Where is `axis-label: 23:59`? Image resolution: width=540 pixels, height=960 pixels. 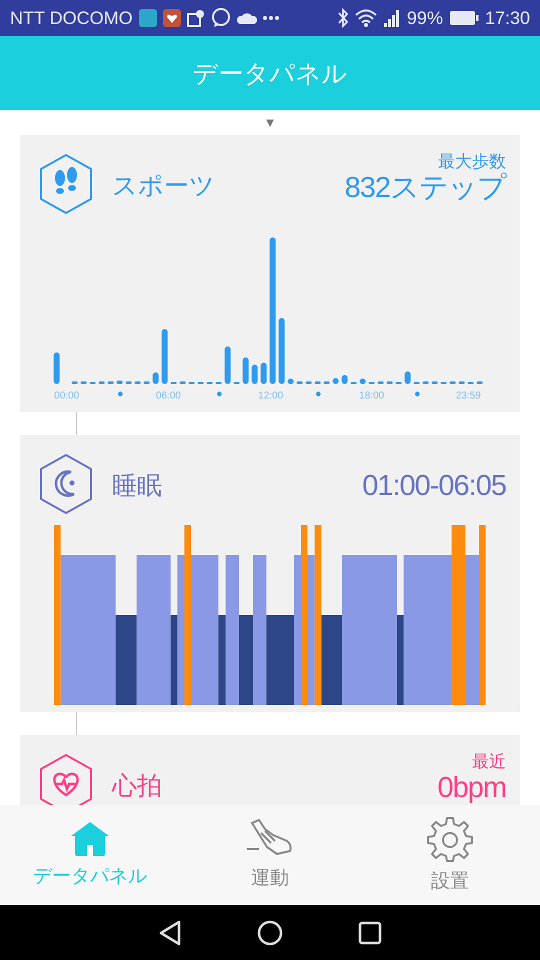 axis-label: 23:59 is located at coordinates (468, 396).